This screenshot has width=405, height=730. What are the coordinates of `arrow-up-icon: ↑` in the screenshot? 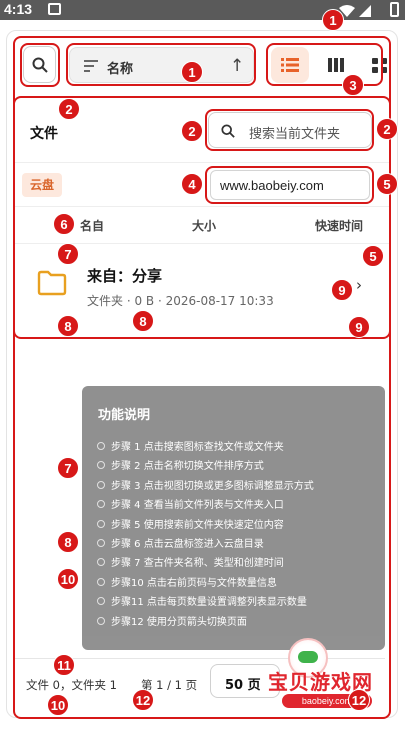 It's located at (237, 66).